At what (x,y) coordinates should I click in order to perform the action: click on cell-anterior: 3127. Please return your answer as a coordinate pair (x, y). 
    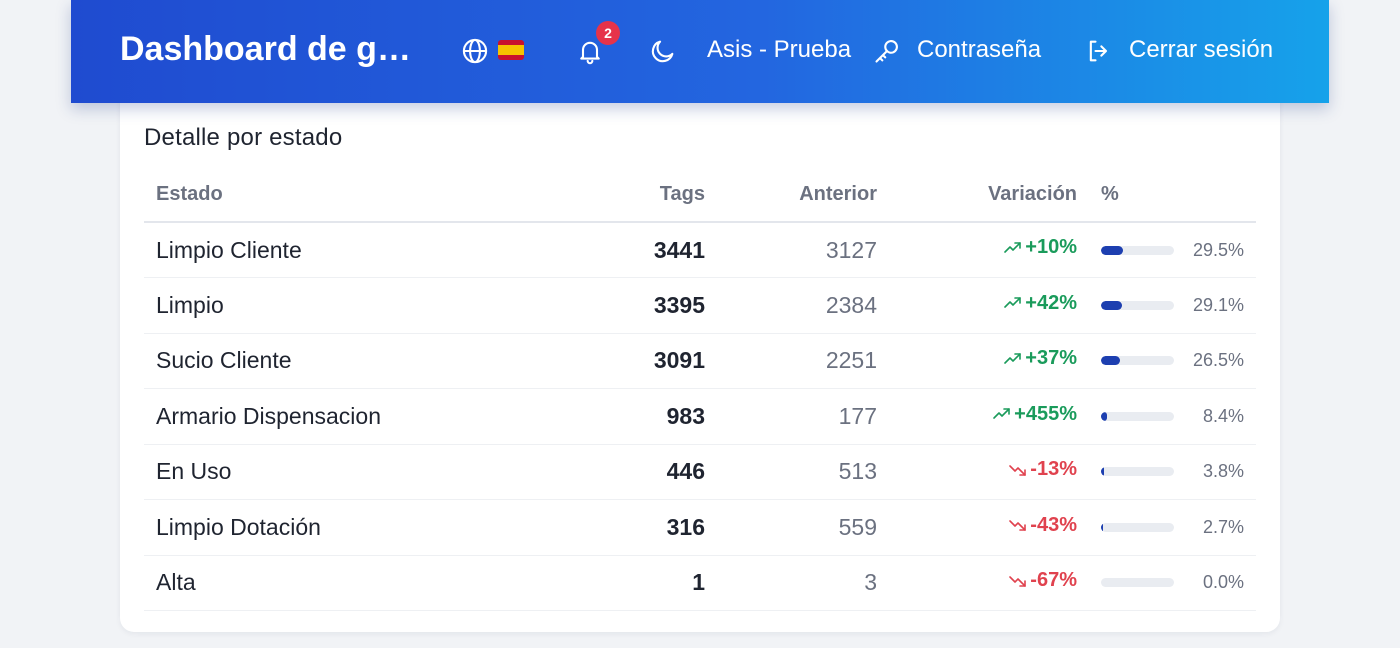
    Looking at the image, I should click on (803, 250).